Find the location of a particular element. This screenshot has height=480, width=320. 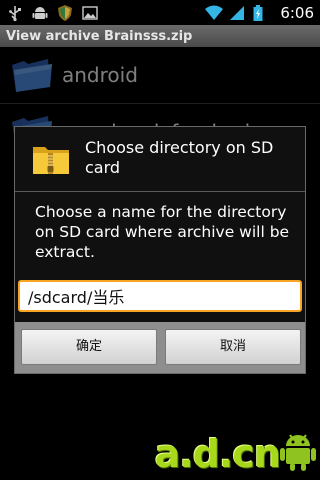

dialog-title: Choose directory on SD card is located at coordinates (179, 157).